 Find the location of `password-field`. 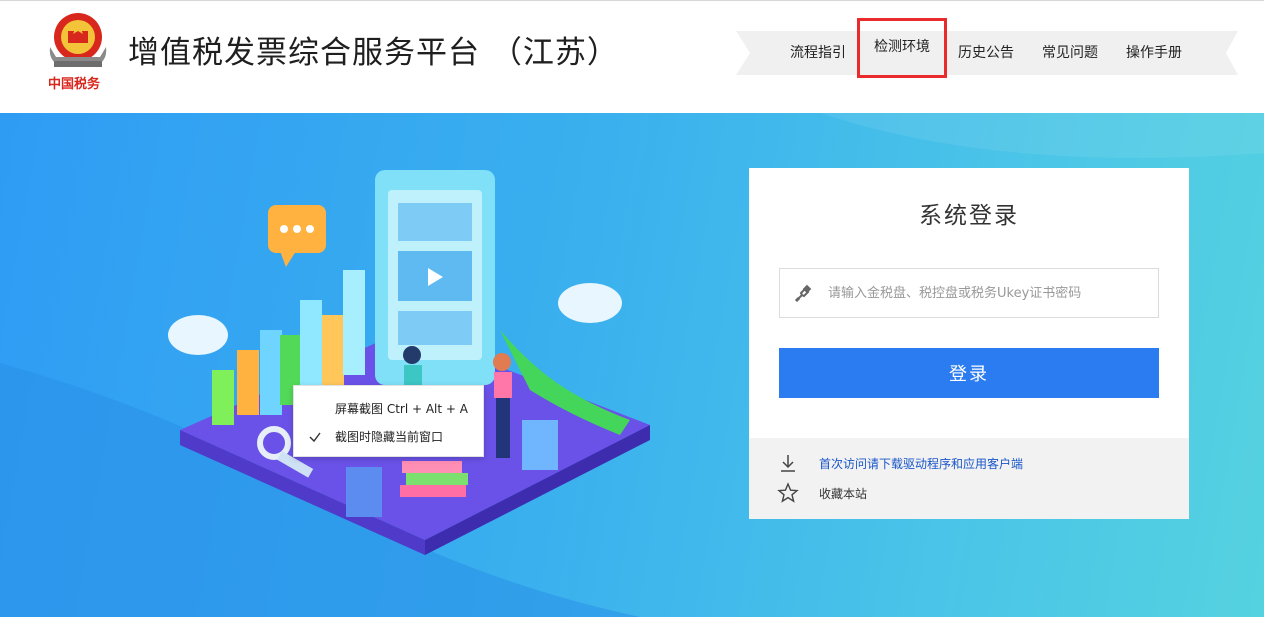

password-field is located at coordinates (969, 293).